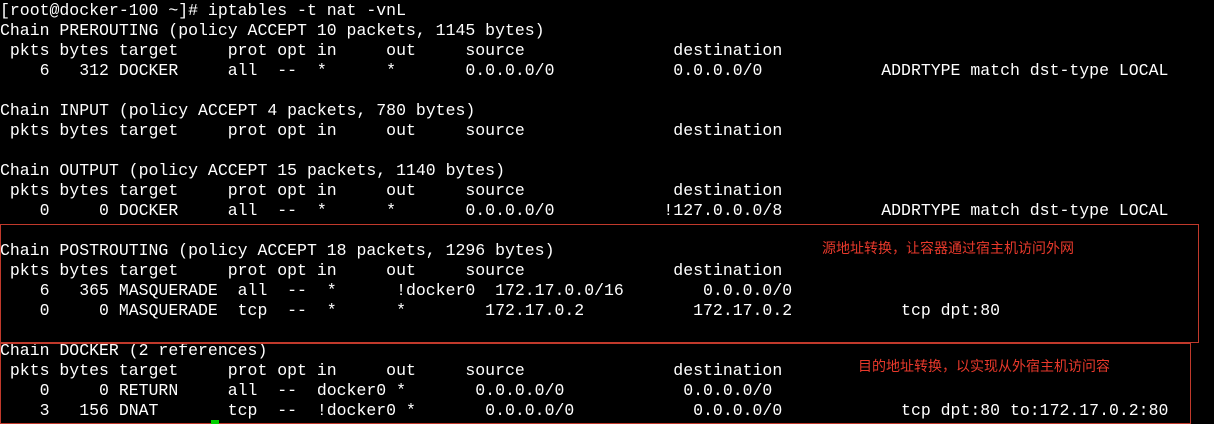  What do you see at coordinates (948, 249) in the screenshot?
I see `snat-annotation: 源地址转换，让容器通过宿主机访问外网` at bounding box center [948, 249].